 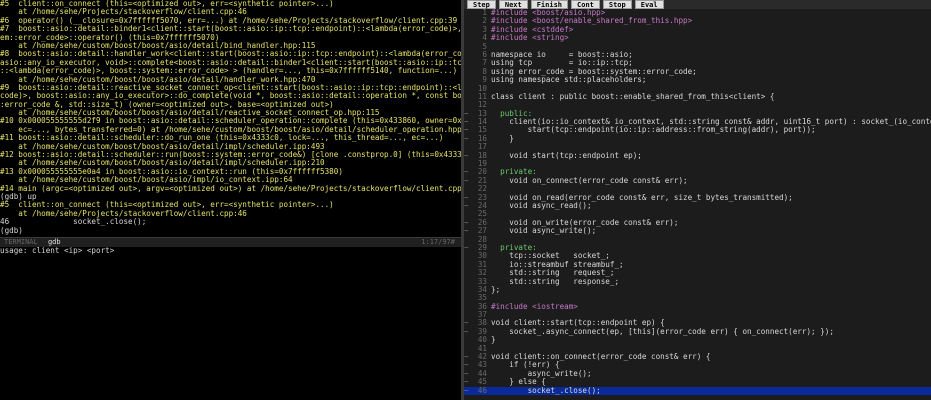 What do you see at coordinates (482, 289) in the screenshot?
I see `line-number: 34` at bounding box center [482, 289].